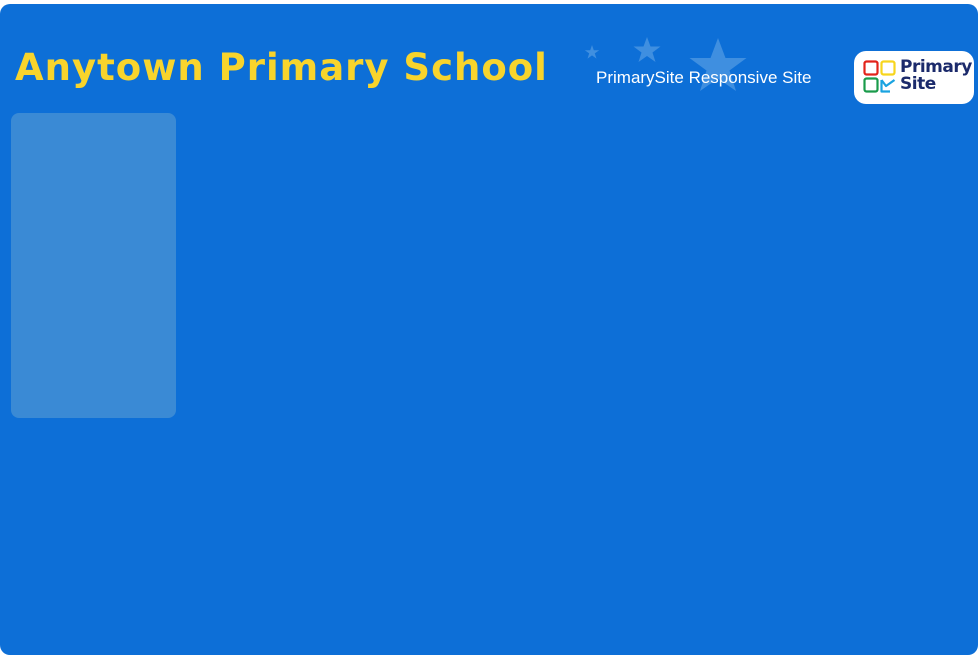 The width and height of the screenshot is (980, 655). I want to click on logo-wordmark: Primary Site, so click(936, 76).